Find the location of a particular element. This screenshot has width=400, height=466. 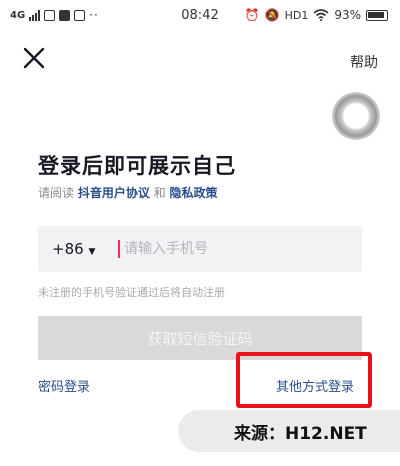

country-code-select: +86 ▼ is located at coordinates (73, 249).